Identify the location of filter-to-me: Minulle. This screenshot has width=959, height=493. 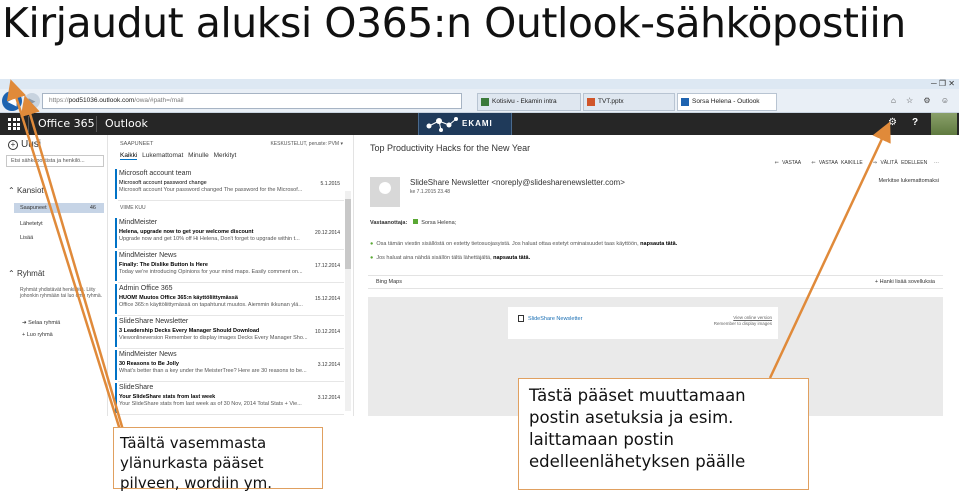
(198, 155).